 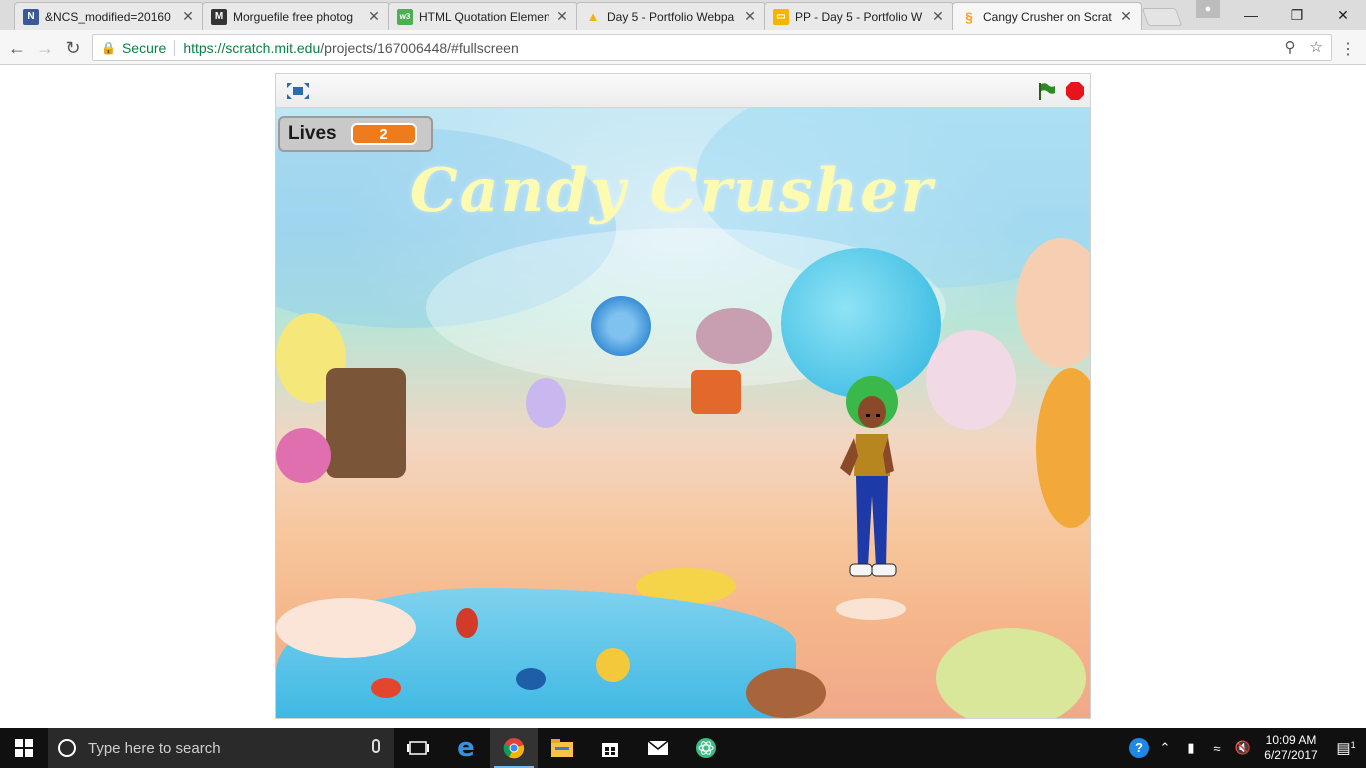 What do you see at coordinates (786, 693) in the screenshot?
I see `cookie` at bounding box center [786, 693].